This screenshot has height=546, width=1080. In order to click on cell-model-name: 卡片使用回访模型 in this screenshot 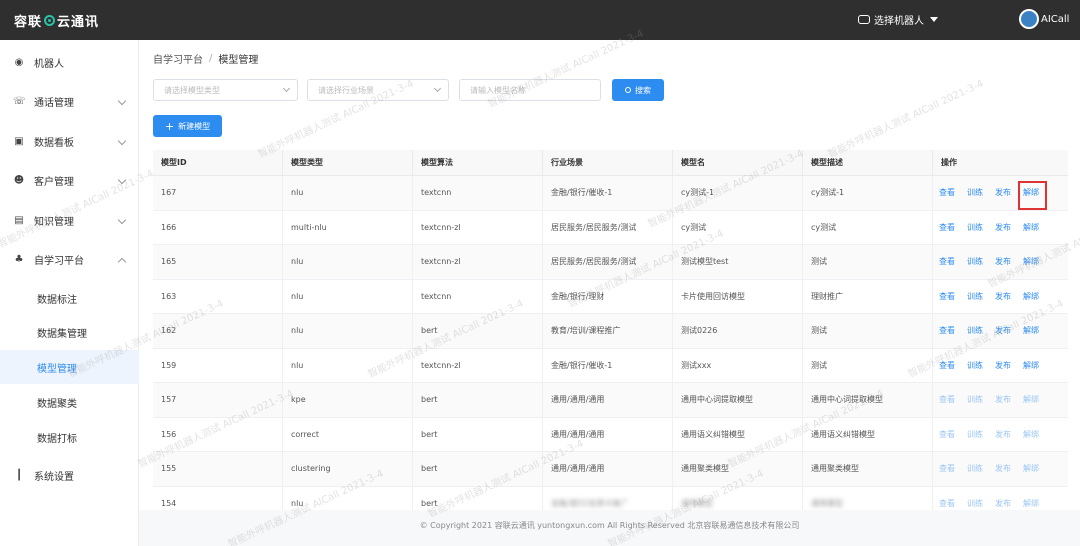, I will do `click(738, 296)`.